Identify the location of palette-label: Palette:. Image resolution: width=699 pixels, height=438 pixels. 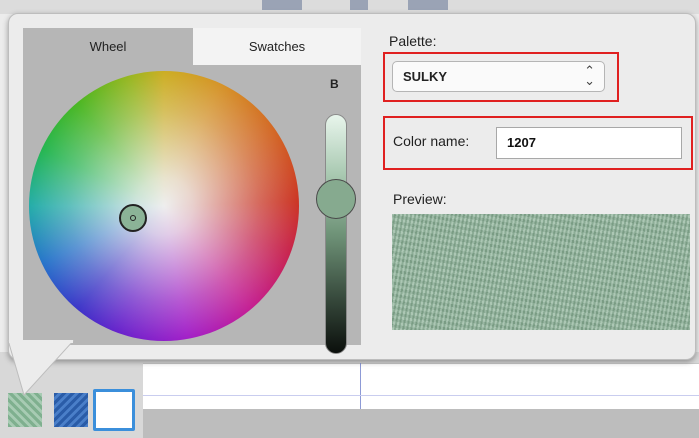
(413, 41).